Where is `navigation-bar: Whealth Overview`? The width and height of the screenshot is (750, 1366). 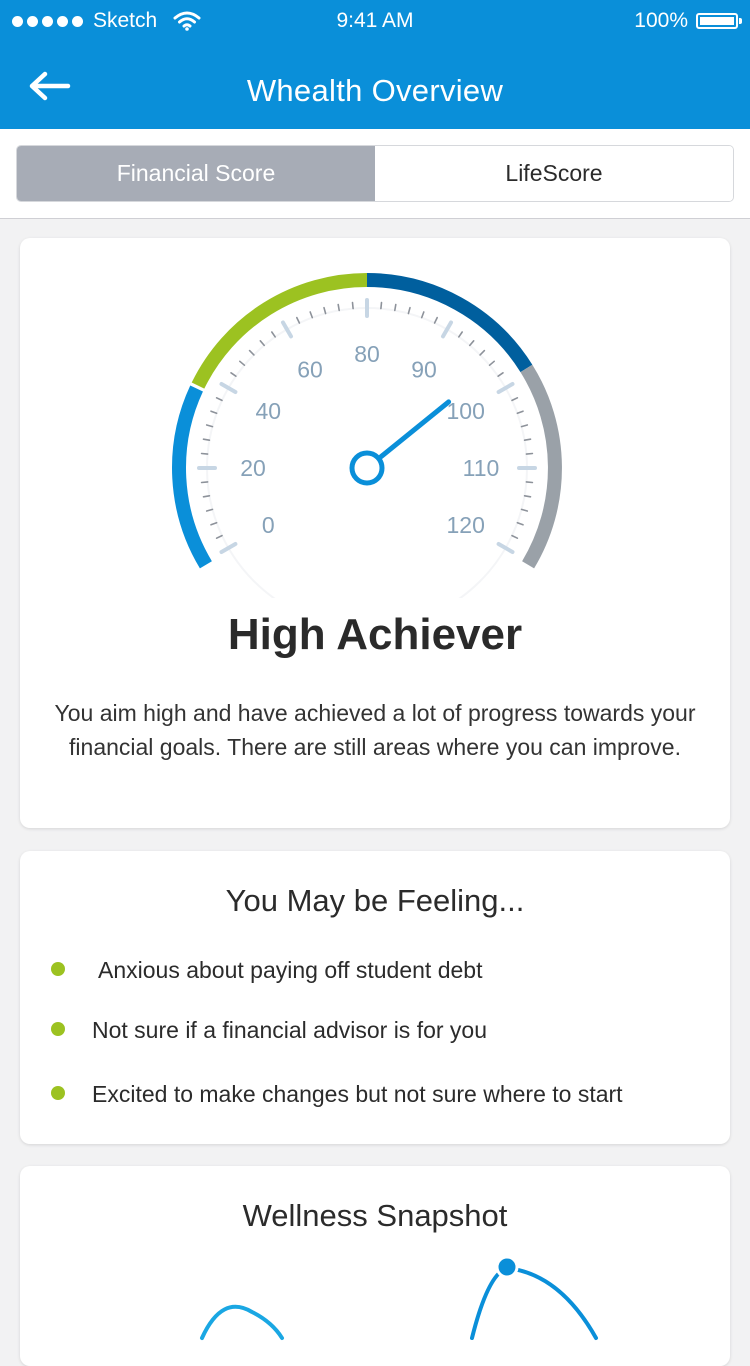
navigation-bar: Whealth Overview is located at coordinates (375, 85).